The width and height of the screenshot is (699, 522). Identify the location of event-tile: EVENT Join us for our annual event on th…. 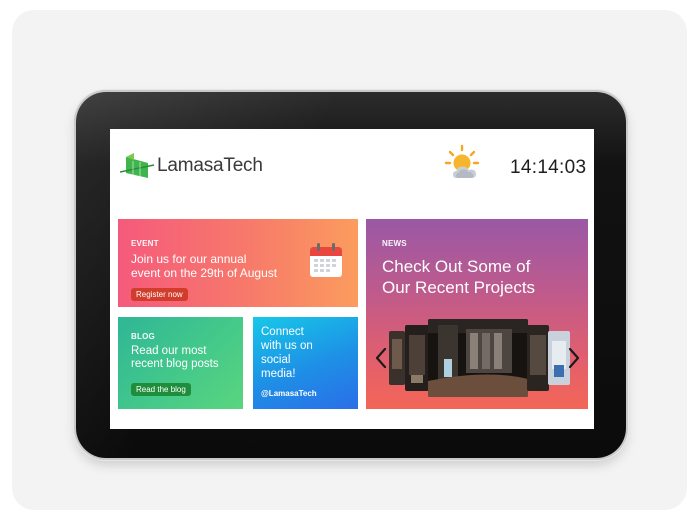
(238, 263).